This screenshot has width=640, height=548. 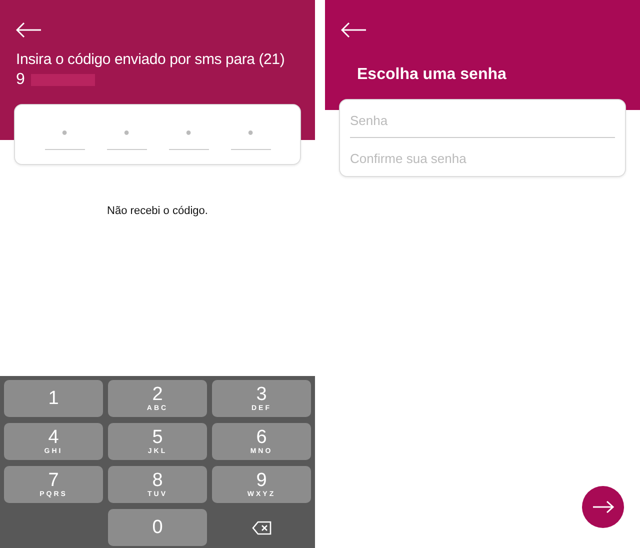 I want to click on arrow-right-icon, so click(x=603, y=507).